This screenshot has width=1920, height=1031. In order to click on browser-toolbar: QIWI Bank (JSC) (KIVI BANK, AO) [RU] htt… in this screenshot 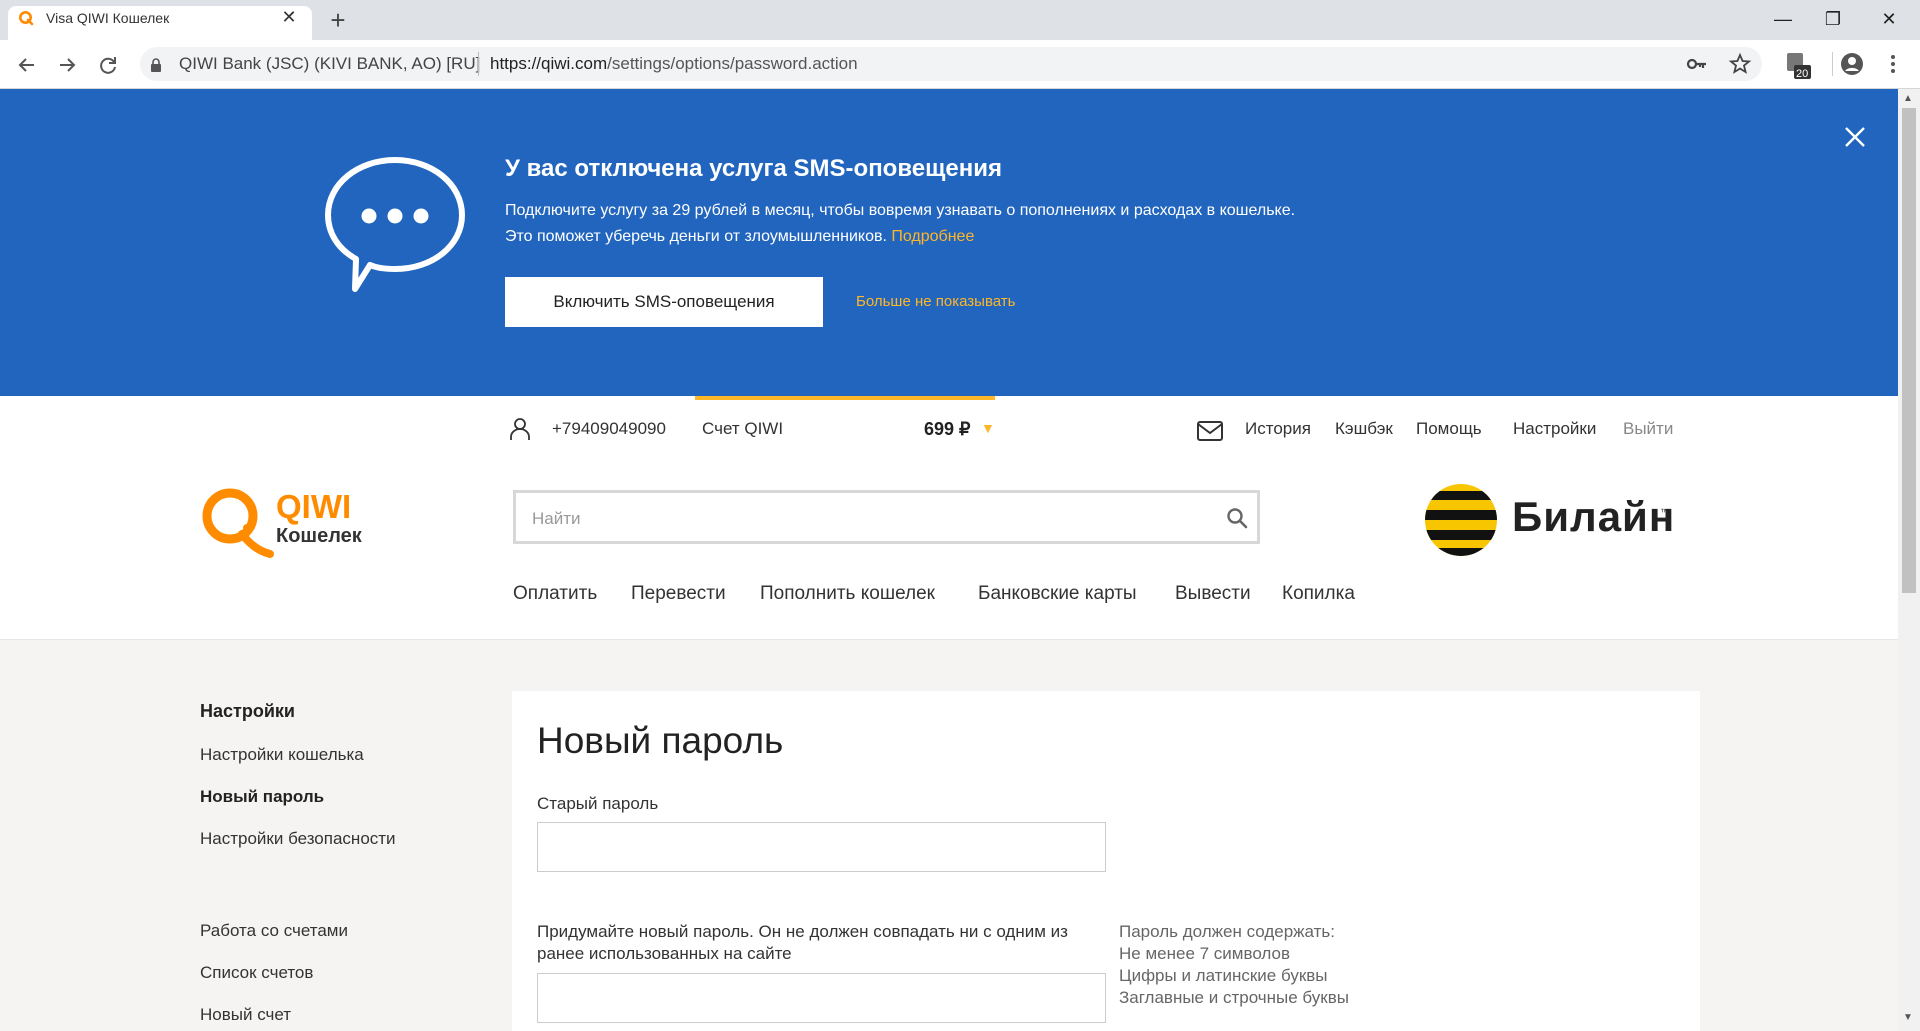, I will do `click(960, 64)`.